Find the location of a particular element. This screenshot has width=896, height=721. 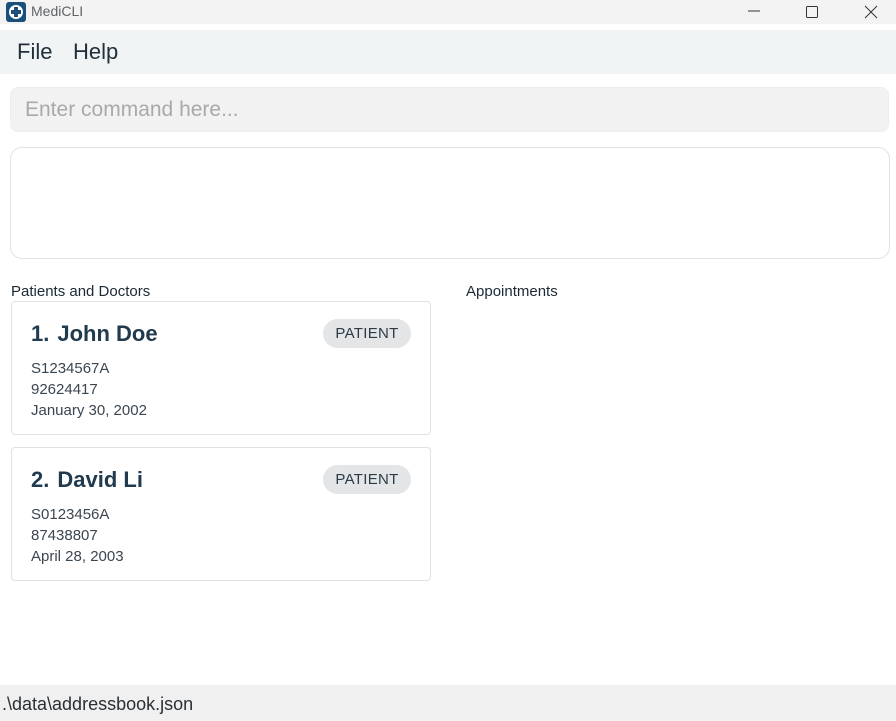

close-icon is located at coordinates (871, 12).